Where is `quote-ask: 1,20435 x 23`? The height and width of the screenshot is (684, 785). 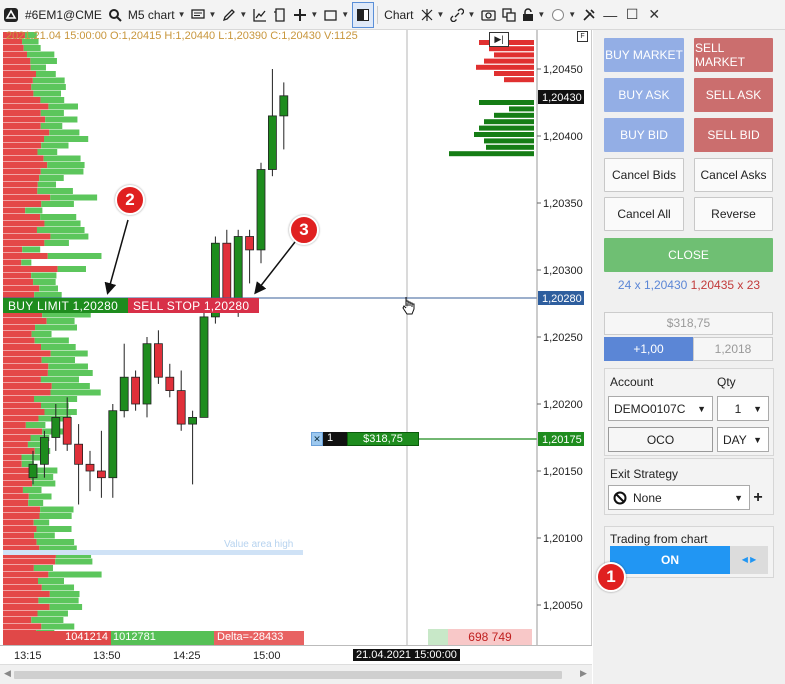 quote-ask: 1,20435 x 23 is located at coordinates (725, 285).